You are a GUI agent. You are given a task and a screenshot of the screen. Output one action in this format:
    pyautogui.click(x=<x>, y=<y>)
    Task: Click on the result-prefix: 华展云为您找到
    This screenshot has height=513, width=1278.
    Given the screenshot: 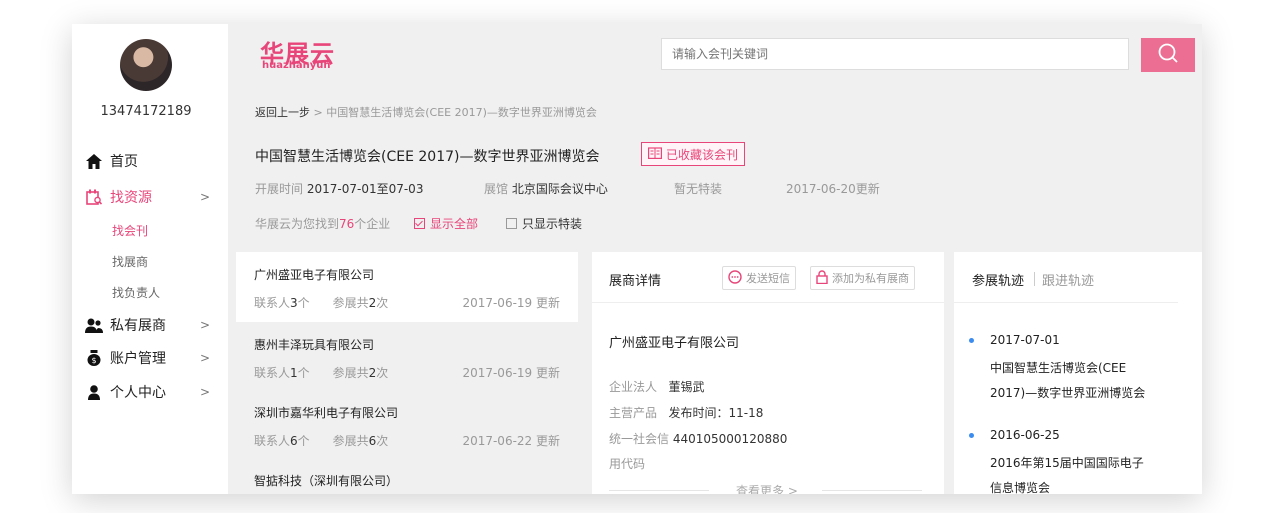 What is the action you would take?
    pyautogui.click(x=297, y=224)
    